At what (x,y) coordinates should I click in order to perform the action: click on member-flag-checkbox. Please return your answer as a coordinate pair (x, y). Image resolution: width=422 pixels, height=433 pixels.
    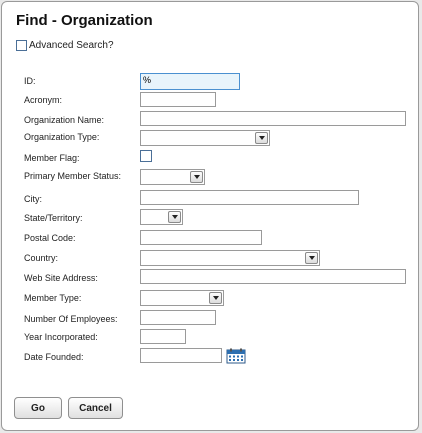
    Looking at the image, I should click on (146, 156).